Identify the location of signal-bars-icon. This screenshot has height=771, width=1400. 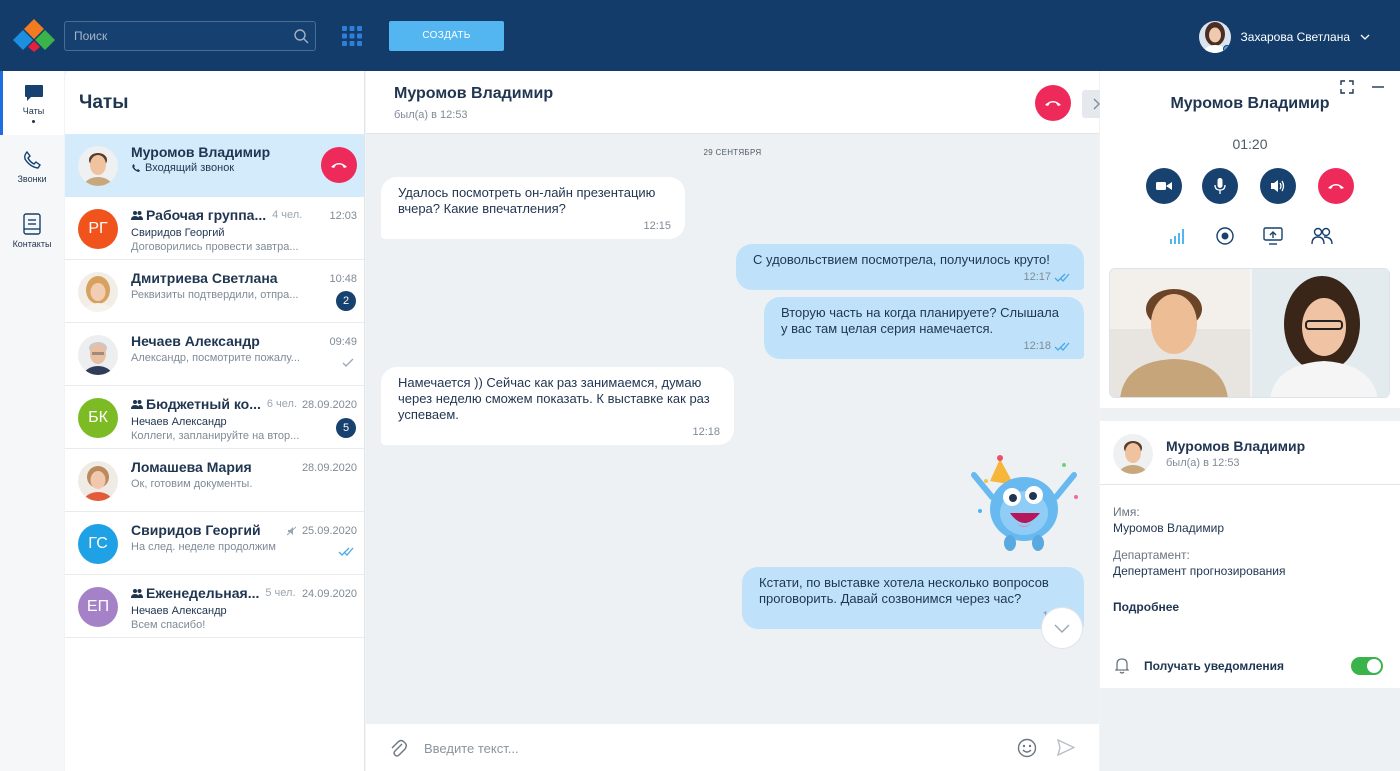
(1177, 236).